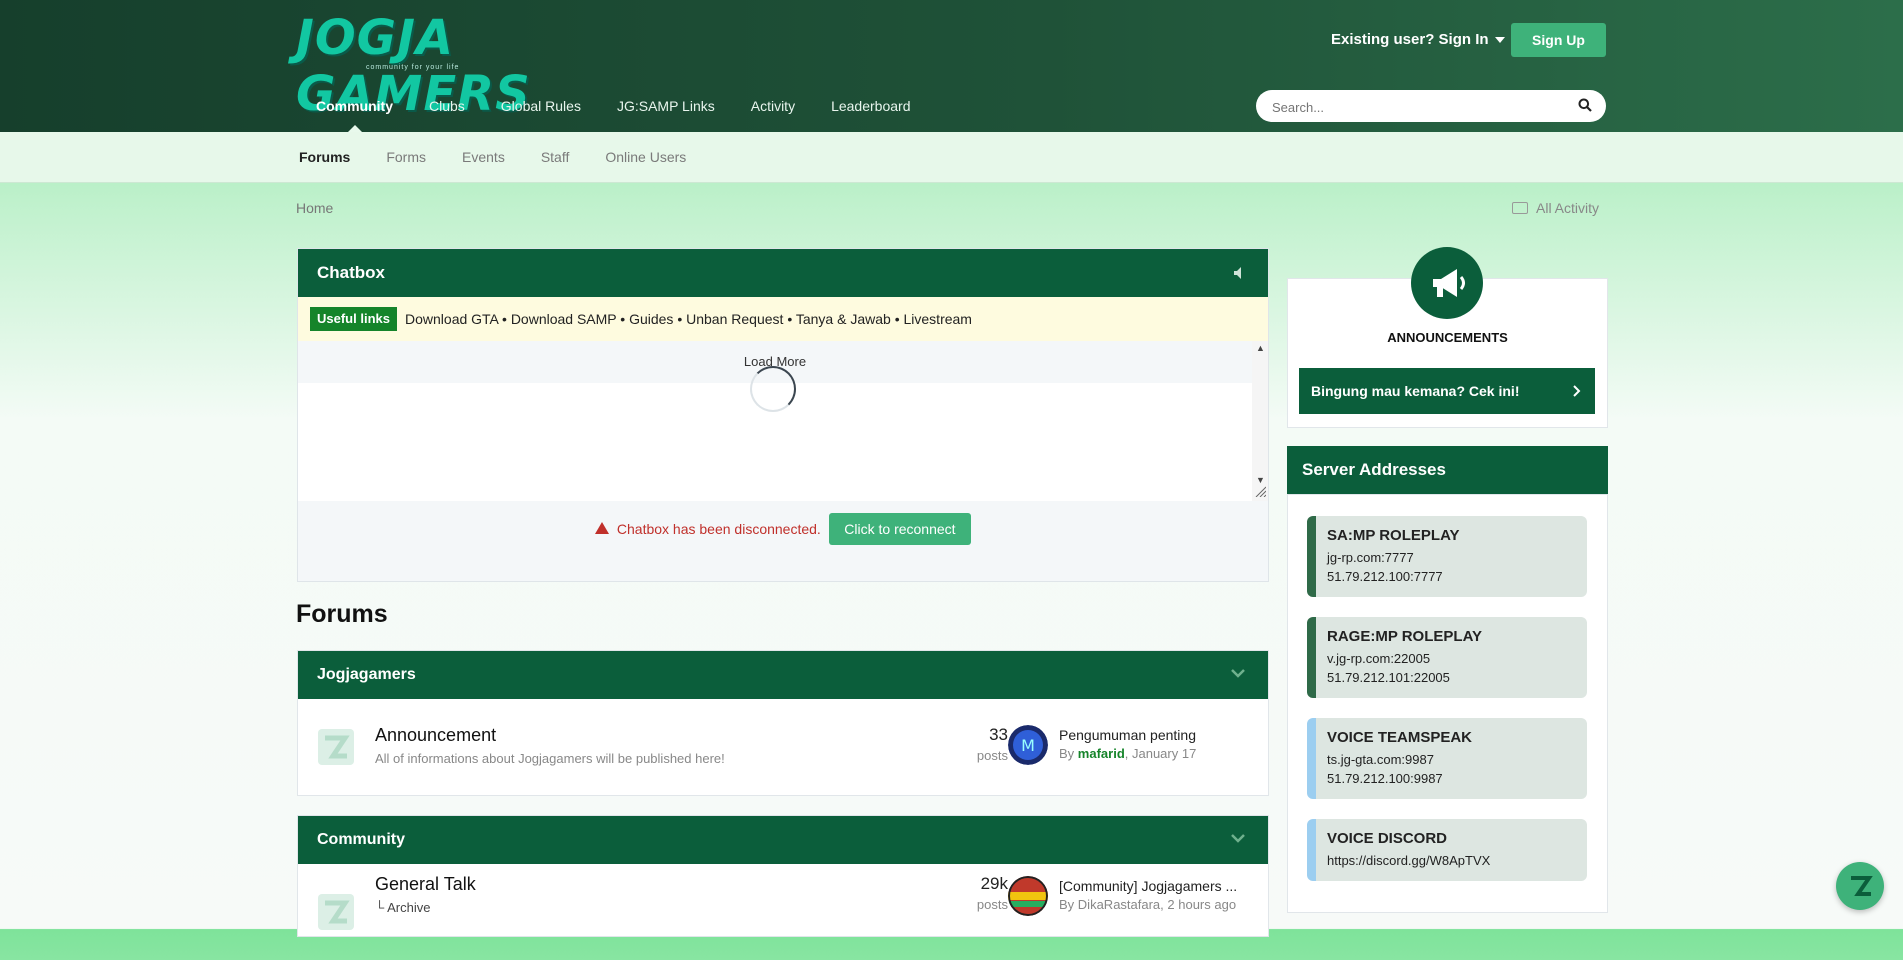 This screenshot has height=960, width=1903. I want to click on forum-title: Announcement, so click(435, 735).